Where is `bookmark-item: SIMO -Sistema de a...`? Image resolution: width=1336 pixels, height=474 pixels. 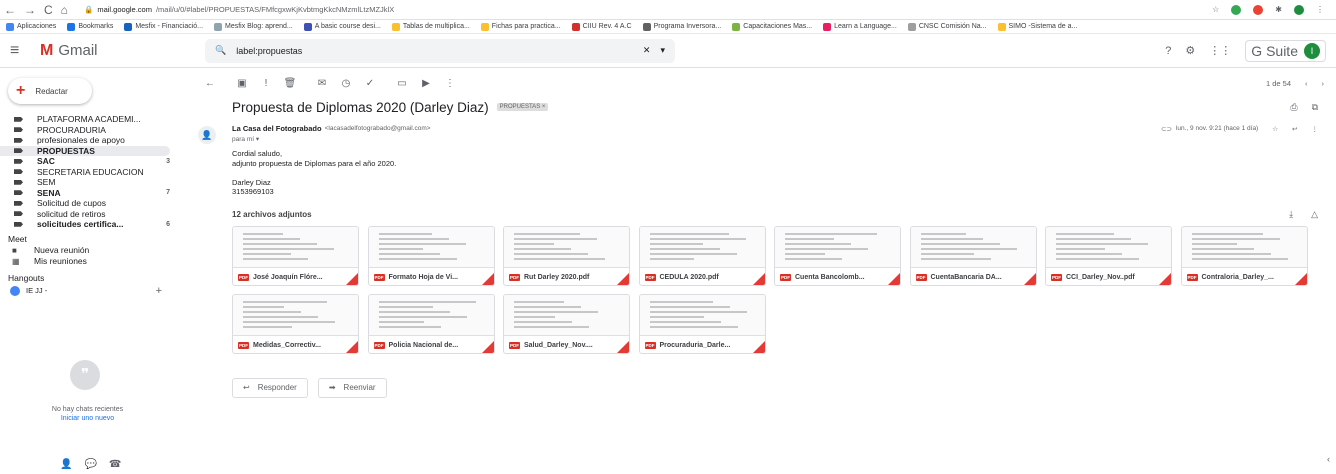
bookmark-item: SIMO -Sistema de a... is located at coordinates (1037, 26).